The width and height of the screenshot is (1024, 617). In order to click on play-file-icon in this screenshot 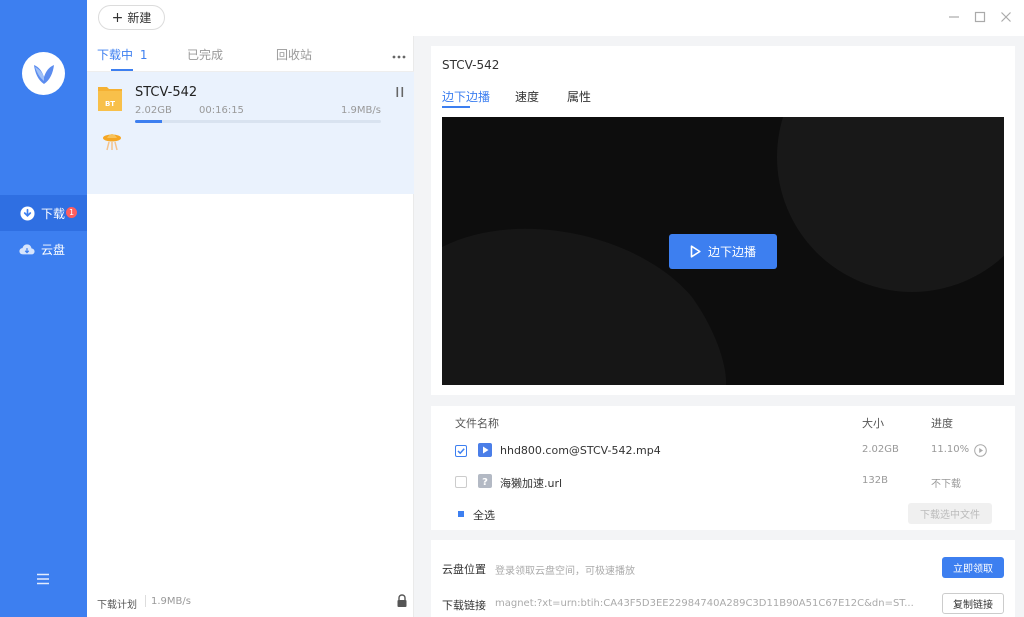, I will do `click(980, 450)`.